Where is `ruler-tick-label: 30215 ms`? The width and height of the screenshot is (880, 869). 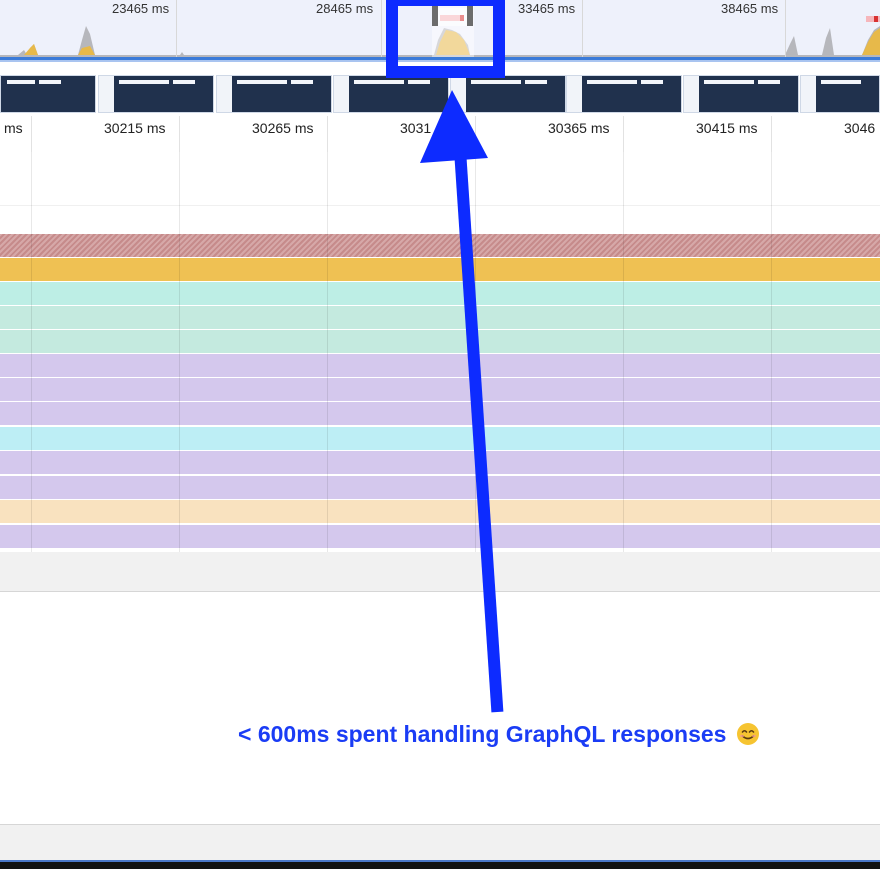 ruler-tick-label: 30215 ms is located at coordinates (135, 128).